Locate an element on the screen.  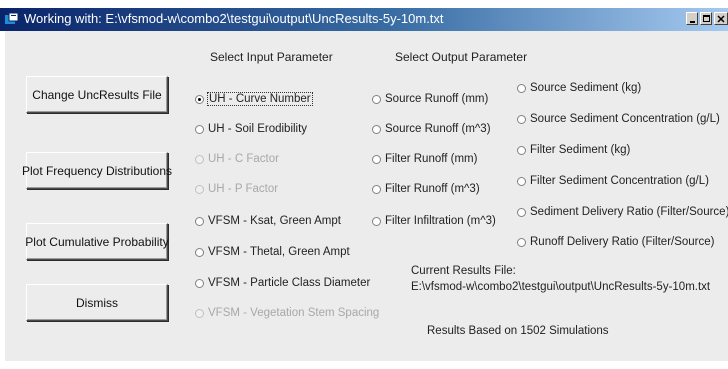
current-results-file-label: Current Results File: is located at coordinates (463, 271).